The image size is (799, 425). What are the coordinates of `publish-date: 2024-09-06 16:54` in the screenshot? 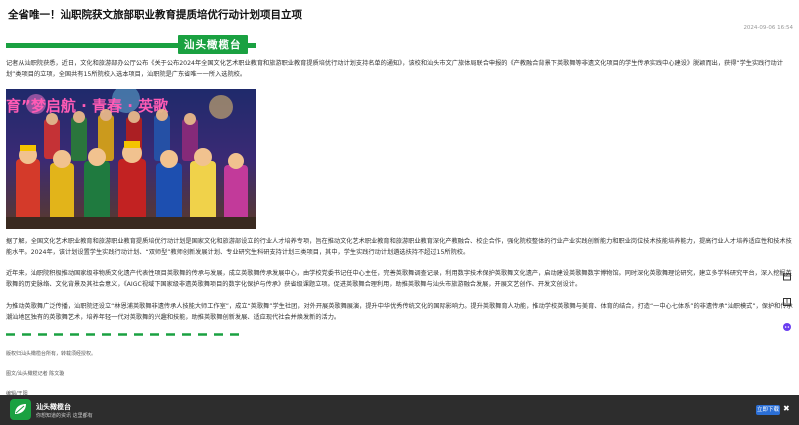 It's located at (768, 28).